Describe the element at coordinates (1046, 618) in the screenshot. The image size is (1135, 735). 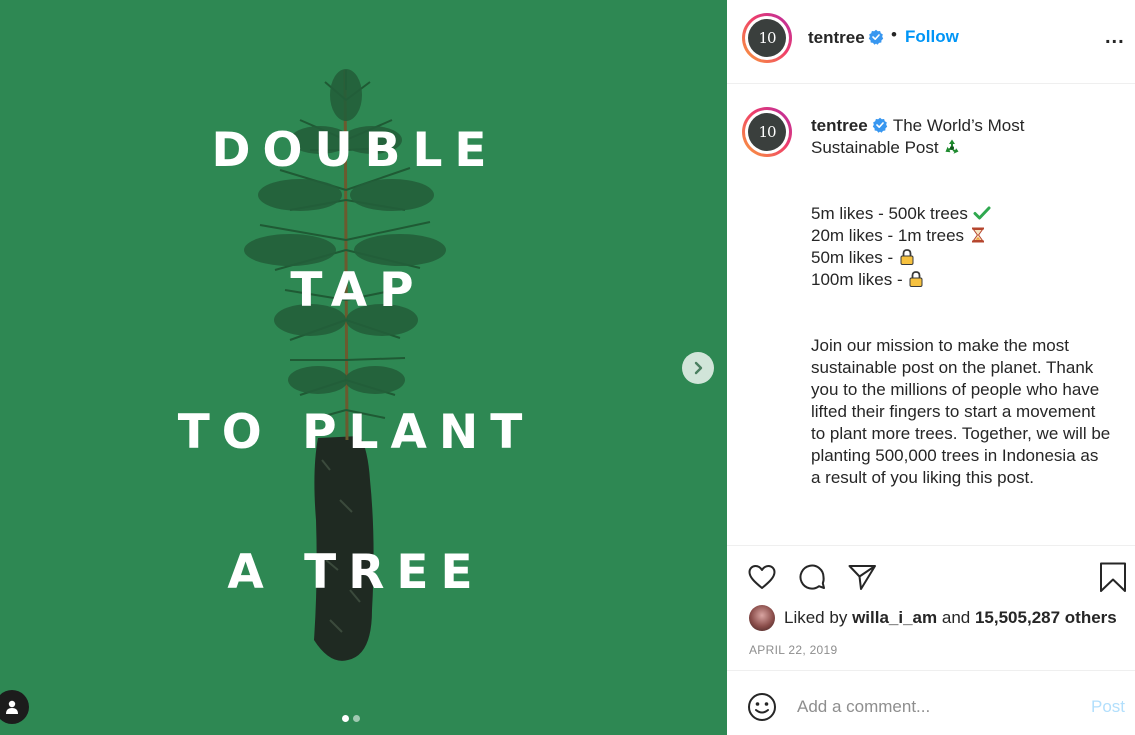
I see `likes-count-link: 15,505,287 others` at that location.